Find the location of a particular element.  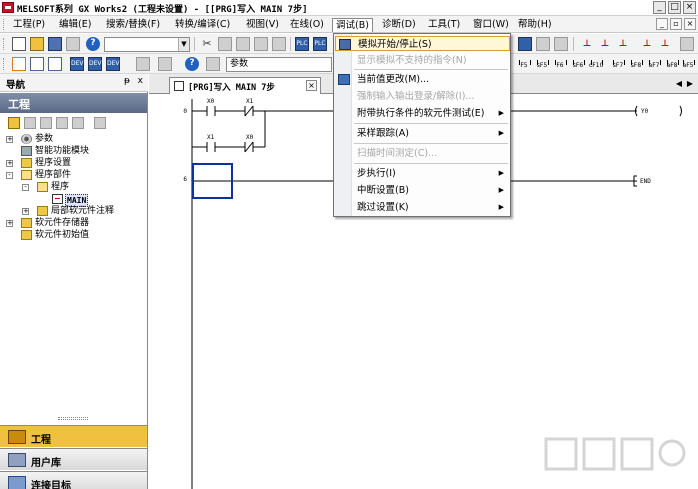

paste-icon is located at coordinates (243, 44).